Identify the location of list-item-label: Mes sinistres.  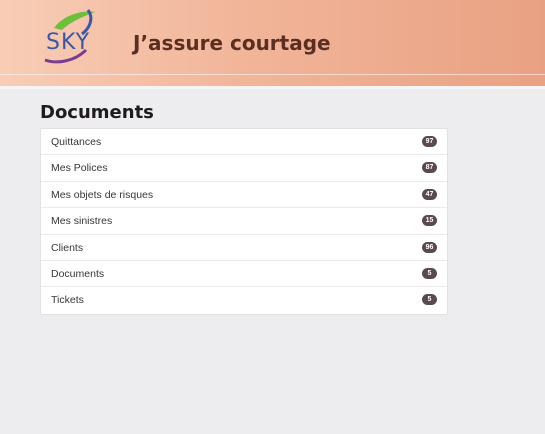
(82, 221).